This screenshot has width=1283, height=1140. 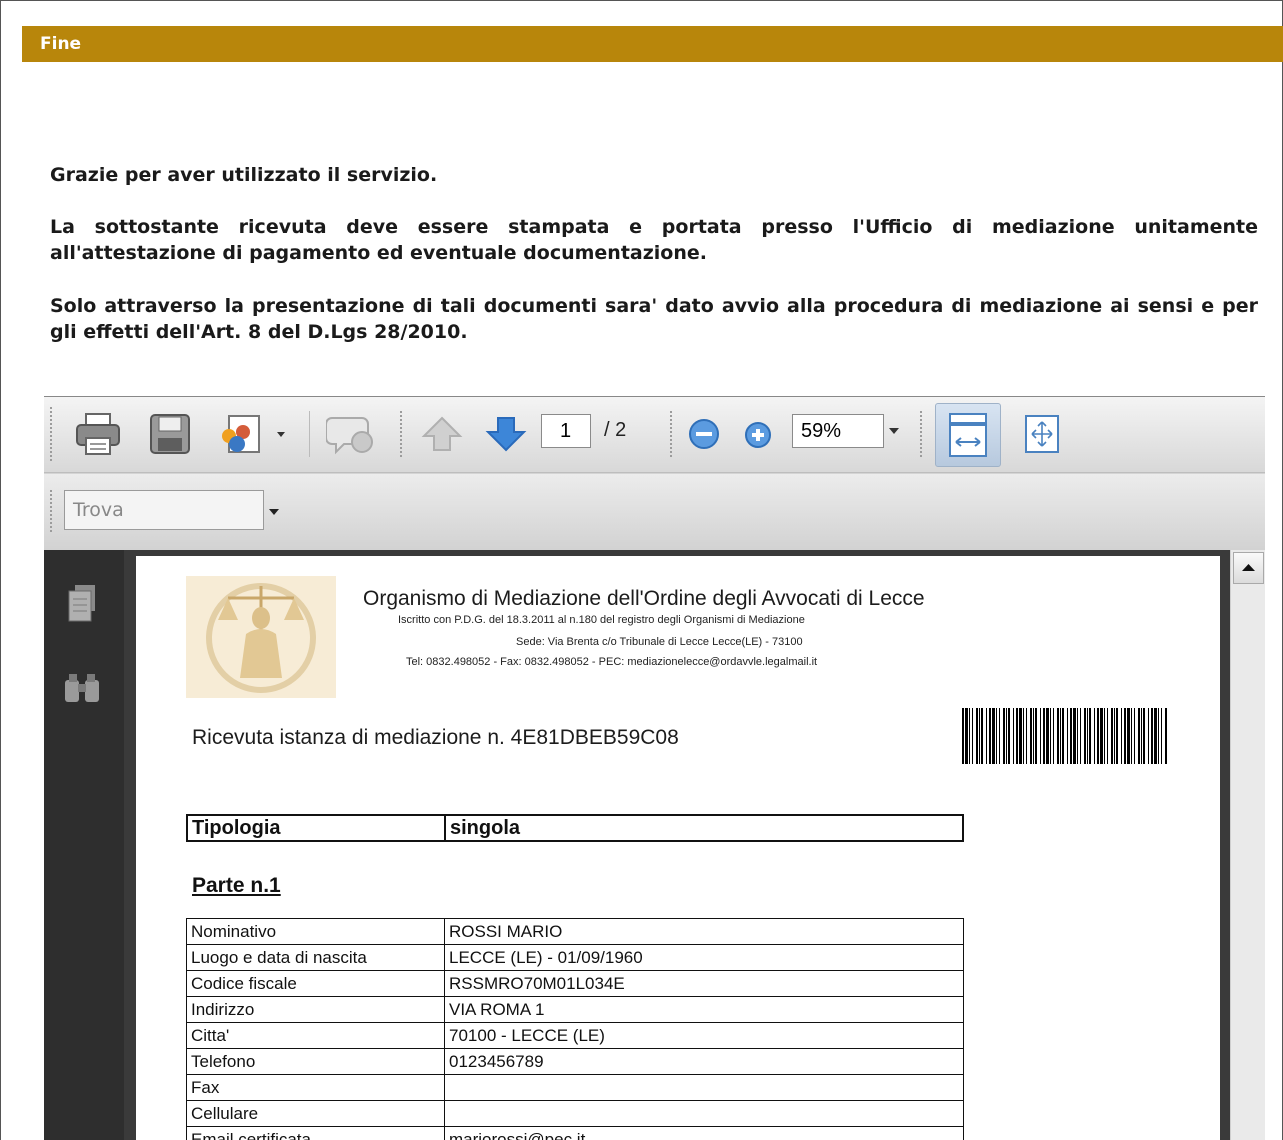 What do you see at coordinates (506, 434) in the screenshot?
I see `next-page-button` at bounding box center [506, 434].